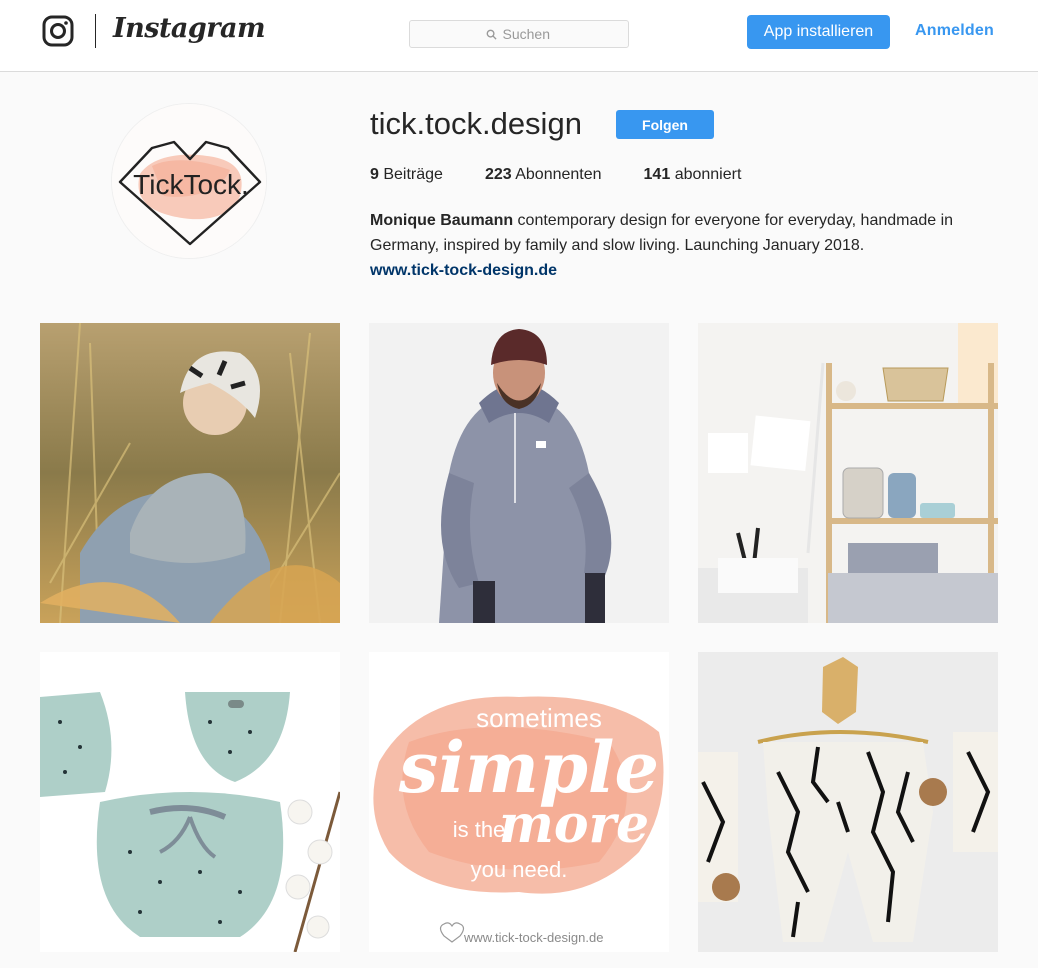 Image resolution: width=1038 pixels, height=968 pixels. I want to click on post-image-marble-print-pants, so click(848, 802).